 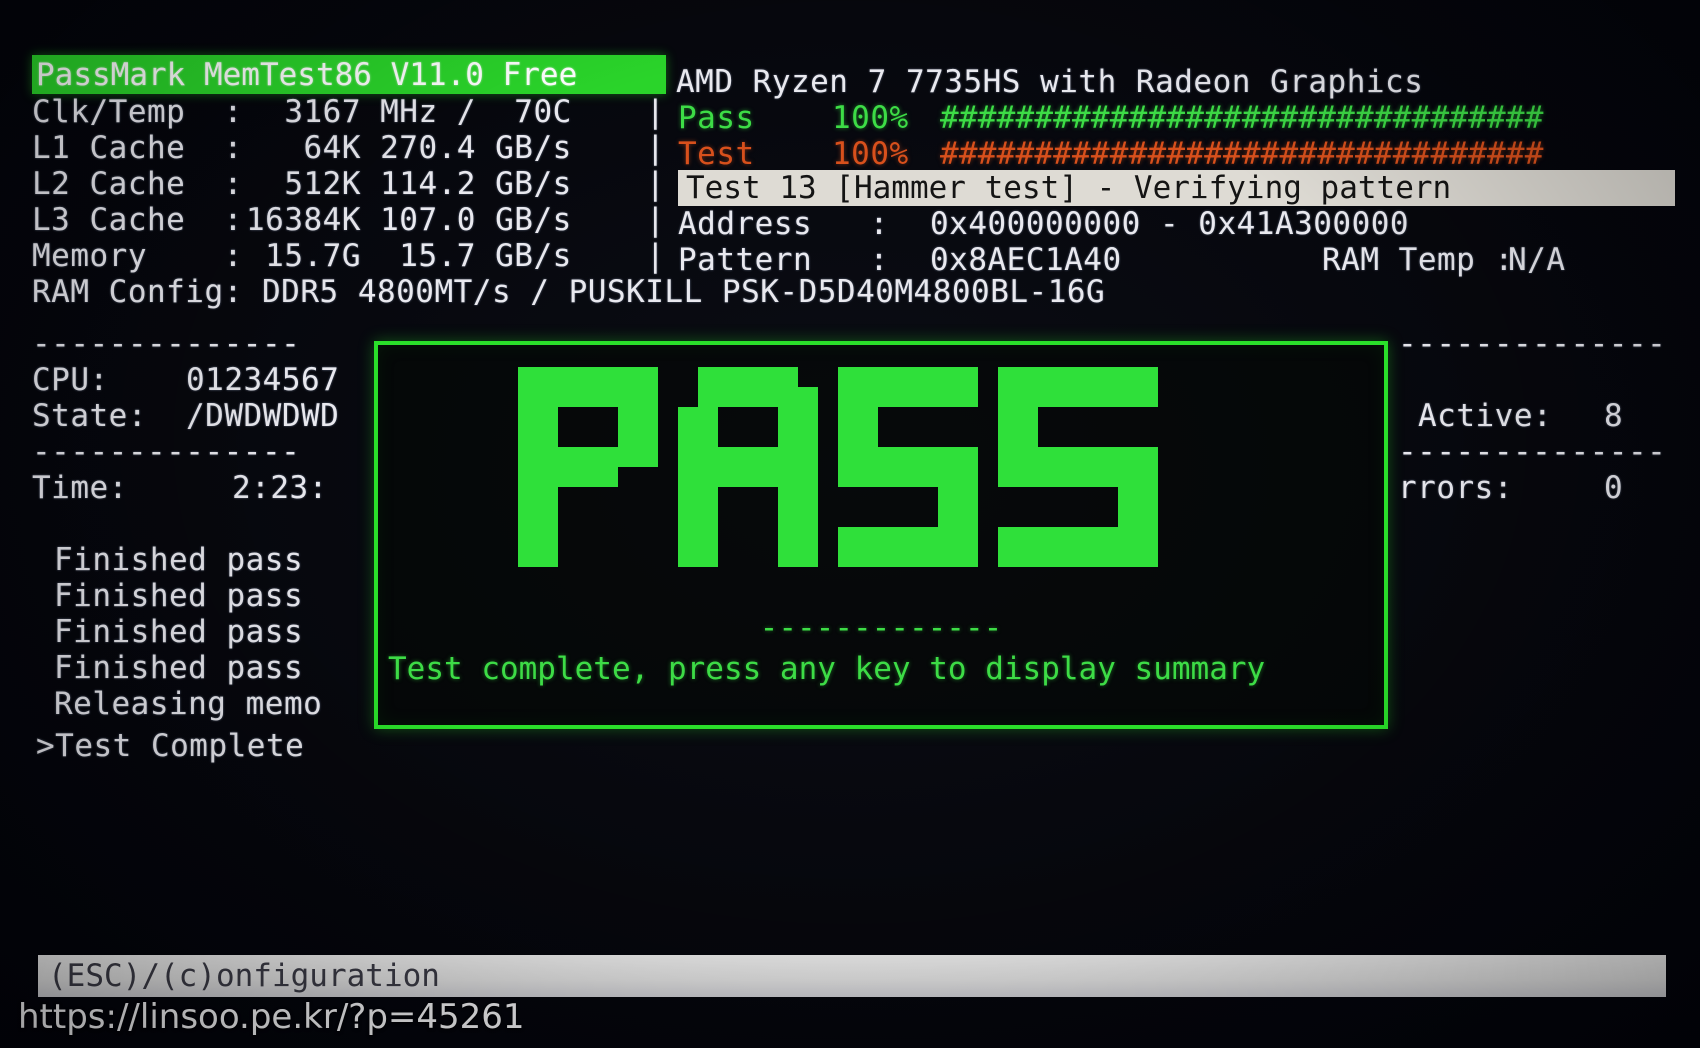 I want to click on address-label: Address :, so click(x=783, y=224).